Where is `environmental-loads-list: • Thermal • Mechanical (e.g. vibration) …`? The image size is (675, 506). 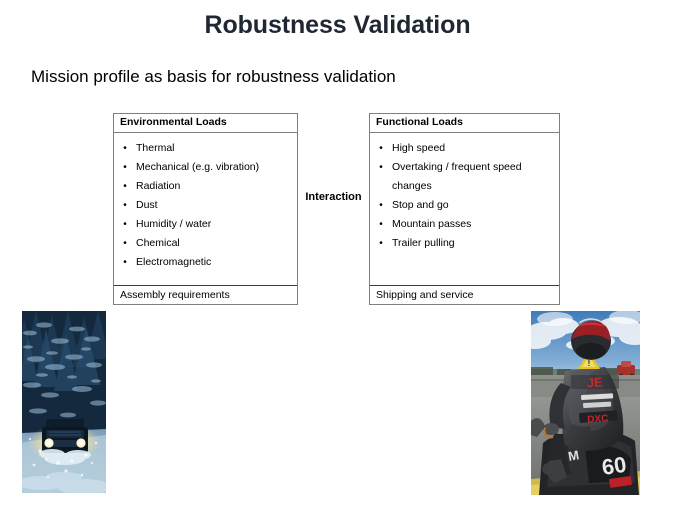
environmental-loads-list: • Thermal • Mechanical (e.g. vibration) … is located at coordinates (205, 209).